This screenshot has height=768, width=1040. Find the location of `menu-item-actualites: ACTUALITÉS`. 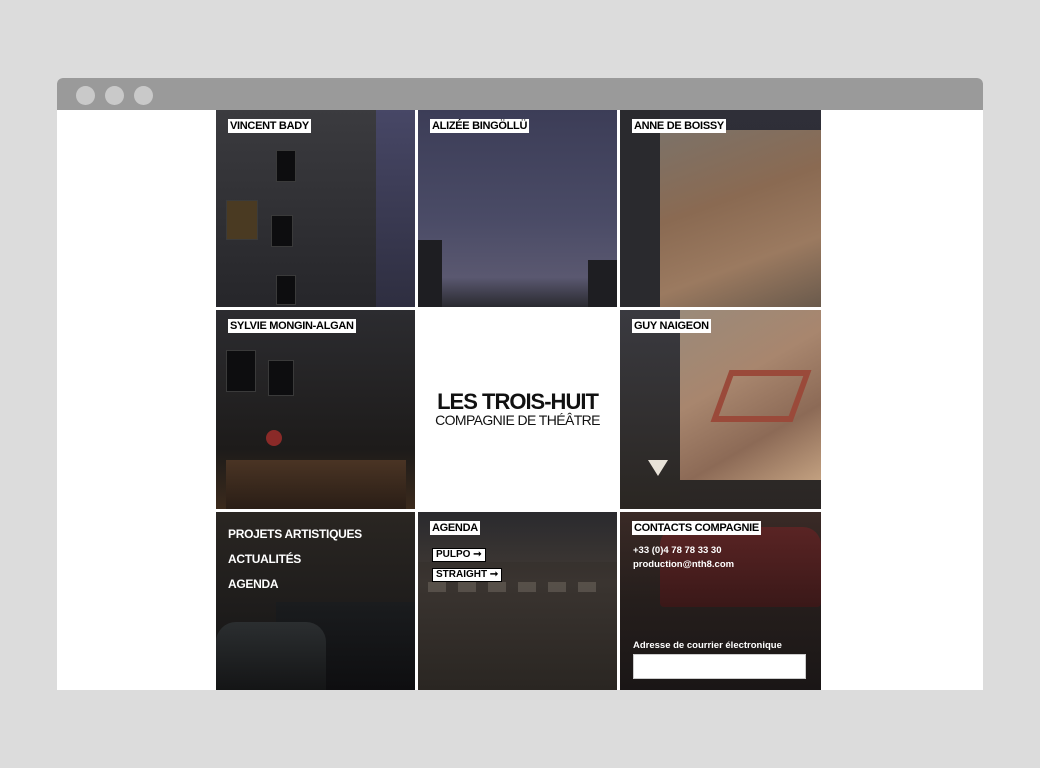

menu-item-actualites: ACTUALITÉS is located at coordinates (295, 559).